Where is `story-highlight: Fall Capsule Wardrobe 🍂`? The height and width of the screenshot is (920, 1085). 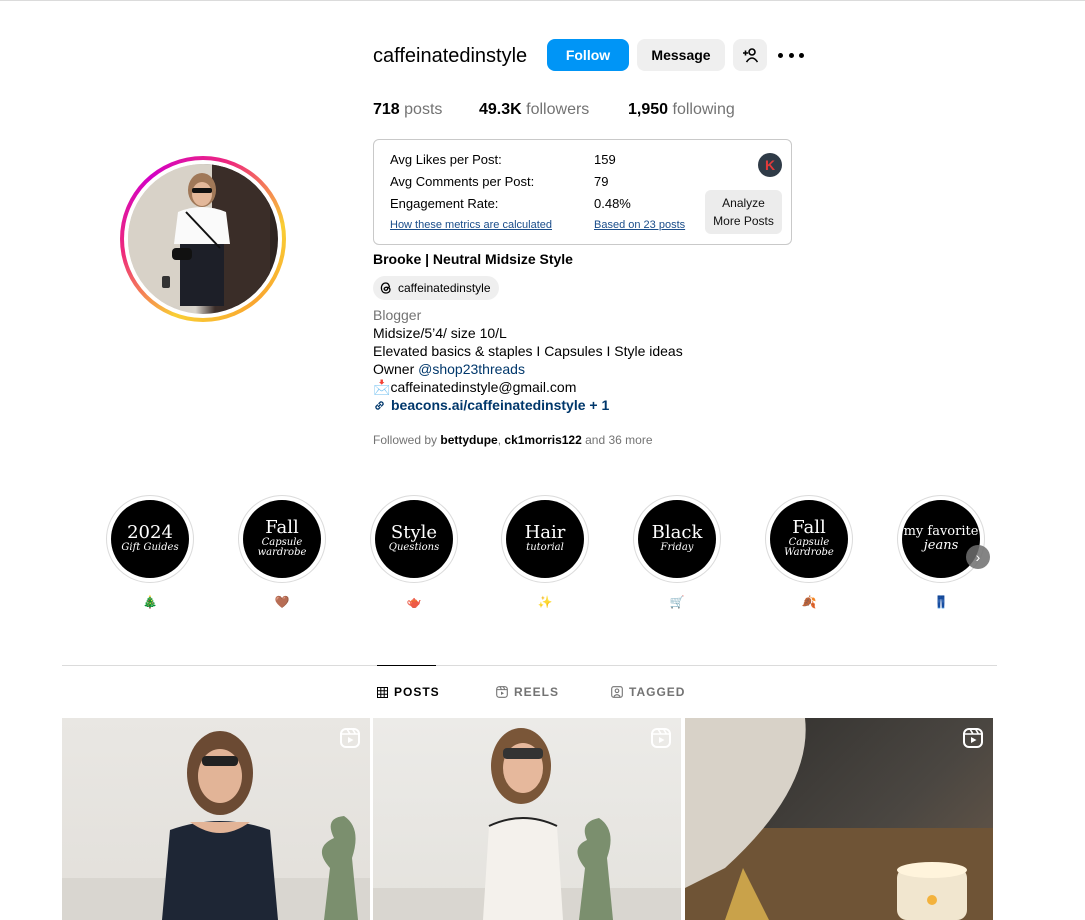 story-highlight: Fall Capsule Wardrobe 🍂 is located at coordinates (809, 555).